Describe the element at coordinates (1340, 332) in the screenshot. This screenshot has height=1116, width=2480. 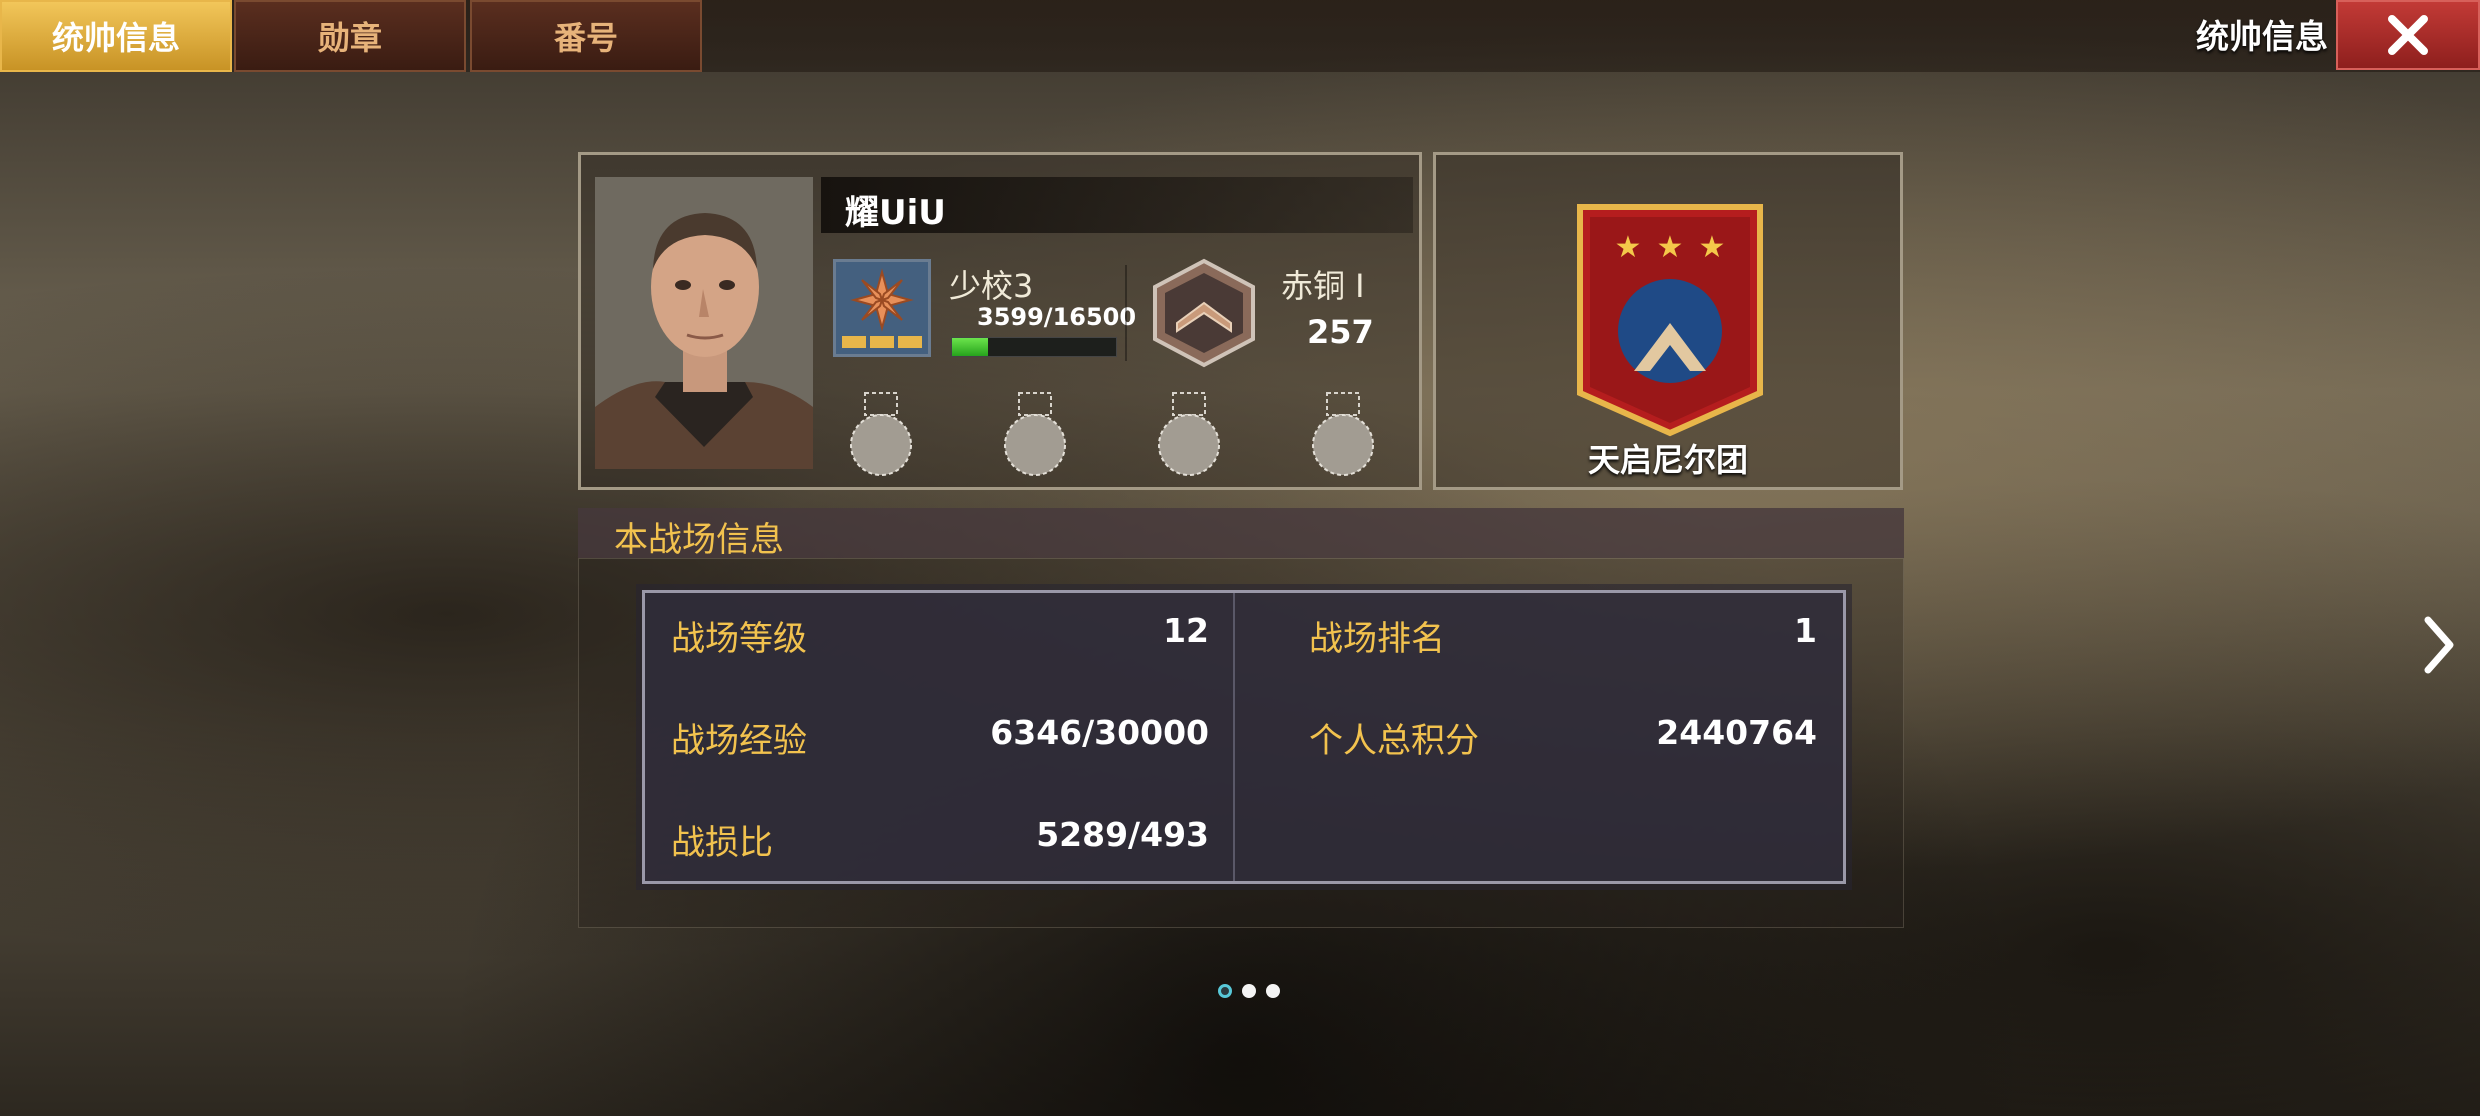
I see `league-score: 257` at that location.